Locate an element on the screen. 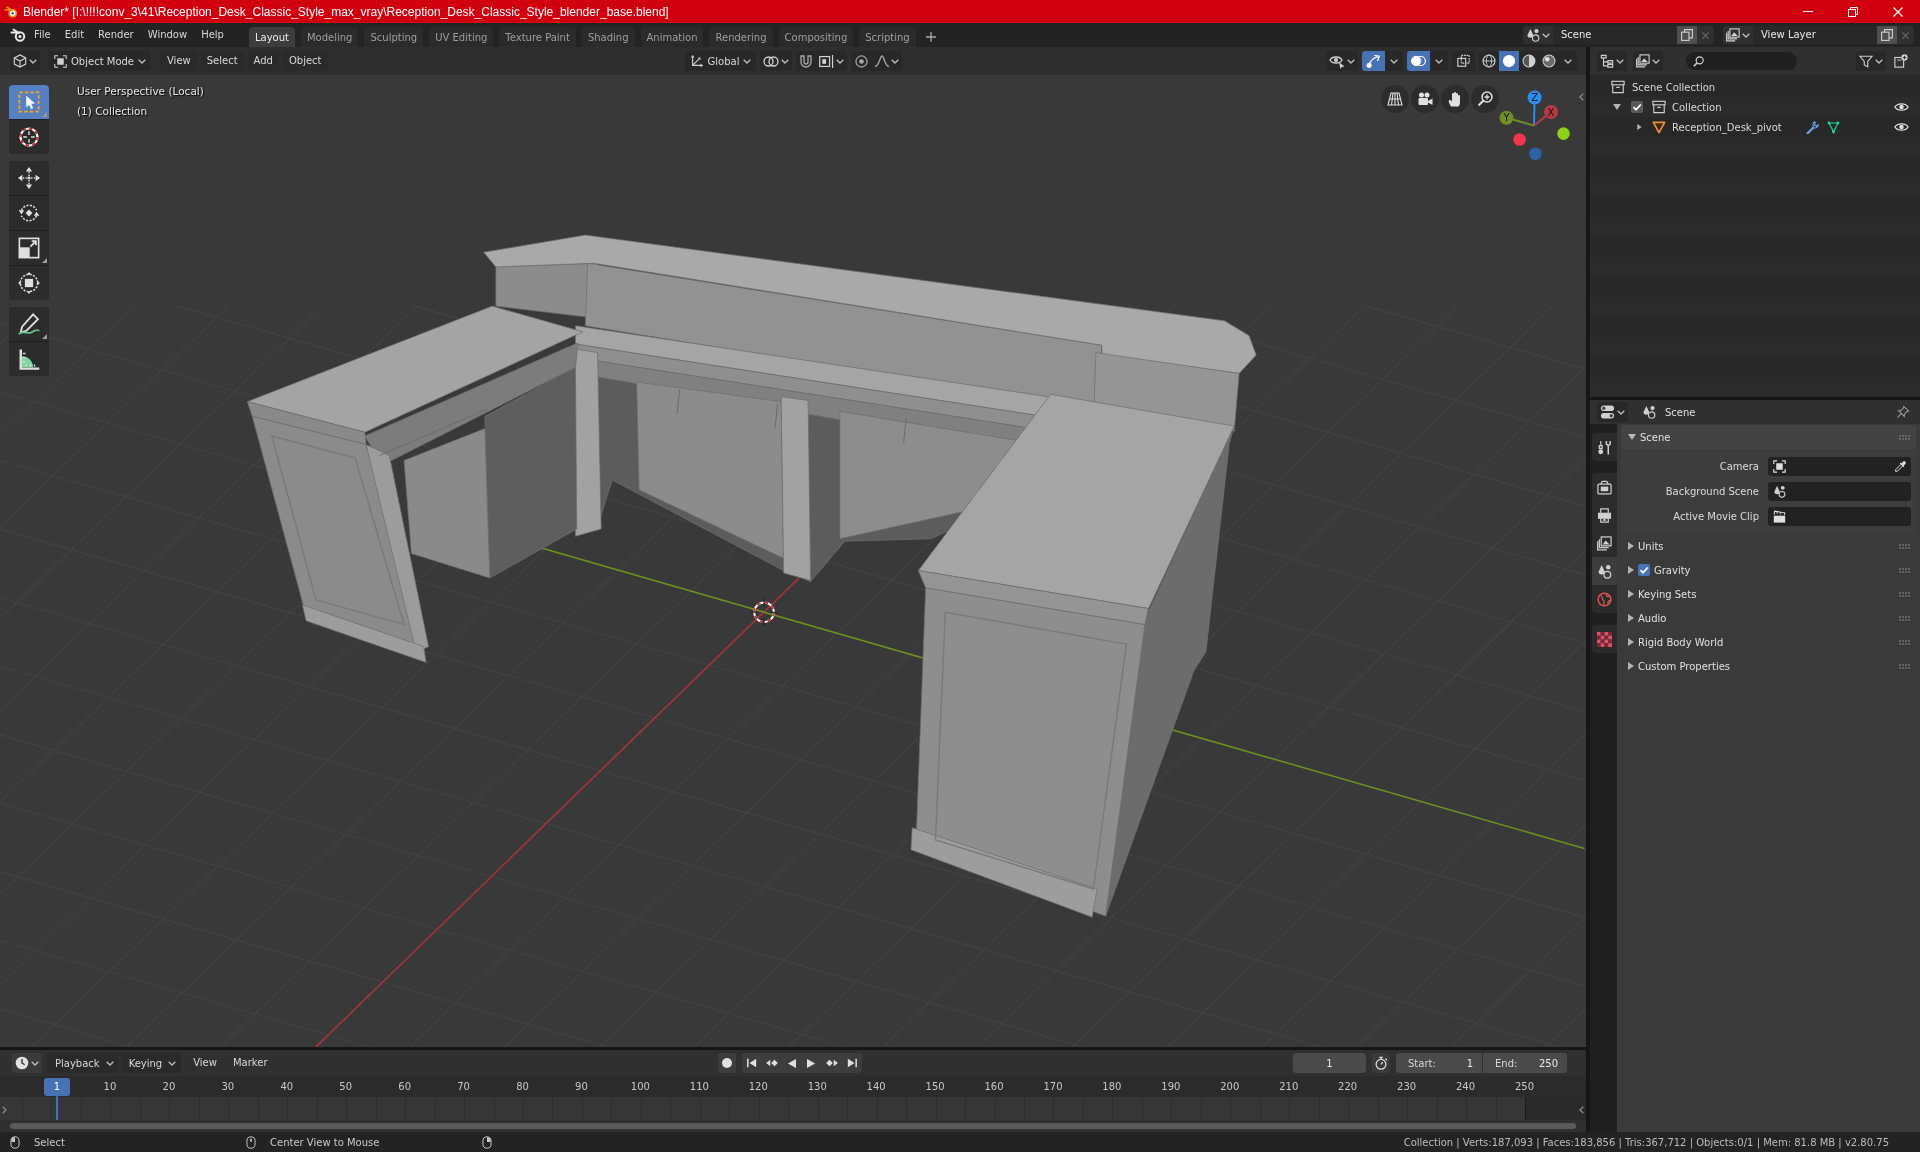  menu-item: File is located at coordinates (42, 35).